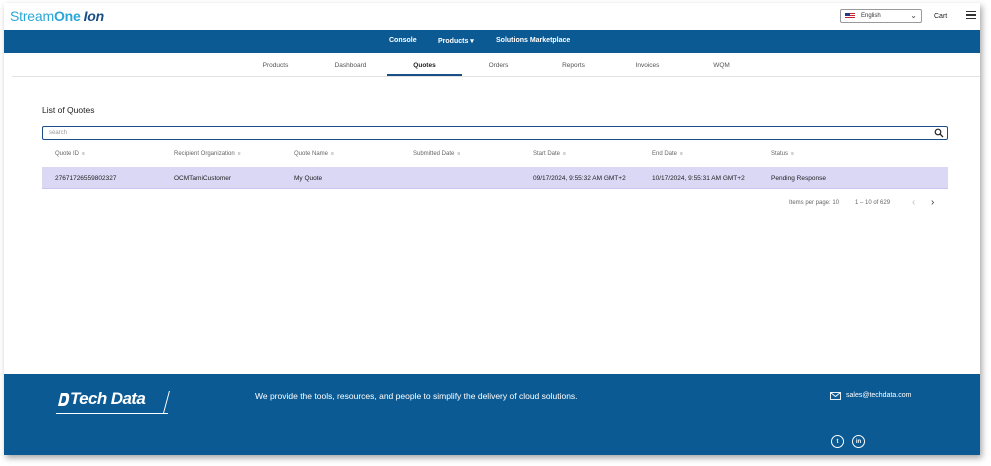 The image size is (991, 466). Describe the element at coordinates (403, 40) in the screenshot. I see `nav-console: Console` at that location.